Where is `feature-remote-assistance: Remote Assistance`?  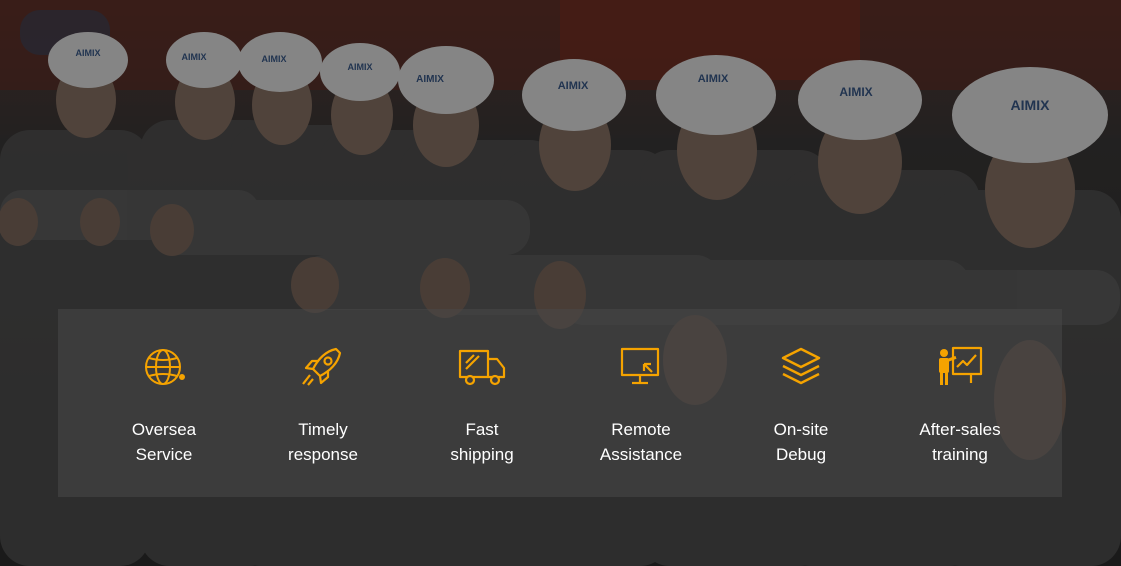 feature-remote-assistance: Remote Assistance is located at coordinates (641, 406).